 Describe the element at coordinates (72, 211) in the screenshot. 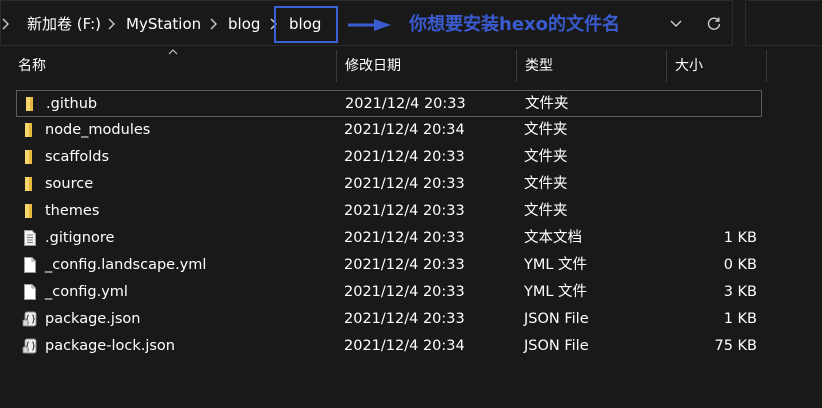

I see `file-name: themes` at that location.